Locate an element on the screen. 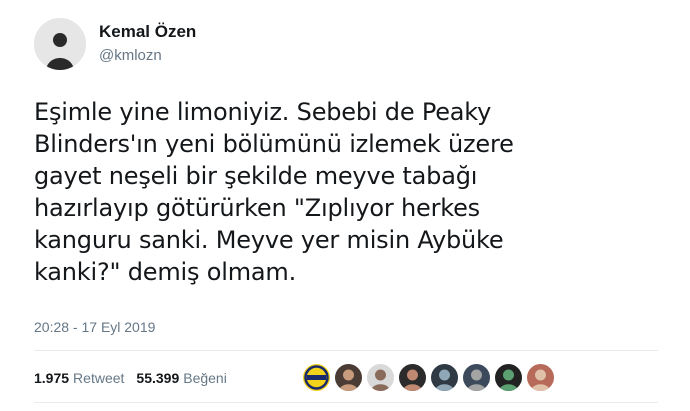  liker-avatars is located at coordinates (431, 377).